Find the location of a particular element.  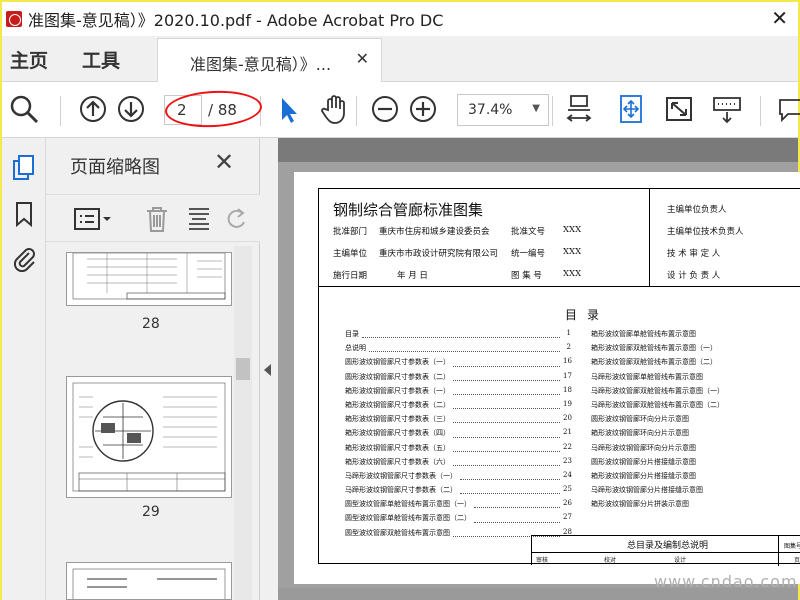

panel-scrollbar is located at coordinates (243, 423).